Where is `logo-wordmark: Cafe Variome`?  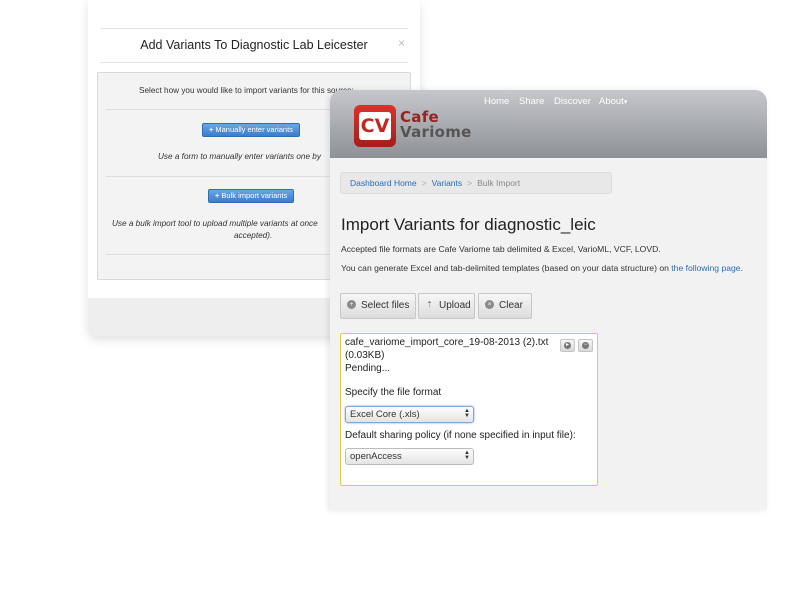 logo-wordmark: Cafe Variome is located at coordinates (436, 125).